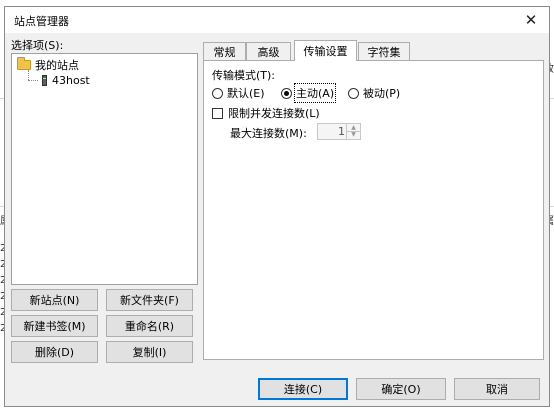 Image resolution: width=554 pixels, height=409 pixels. Describe the element at coordinates (149, 352) in the screenshot. I see `copy-button: 复制(I)` at that location.